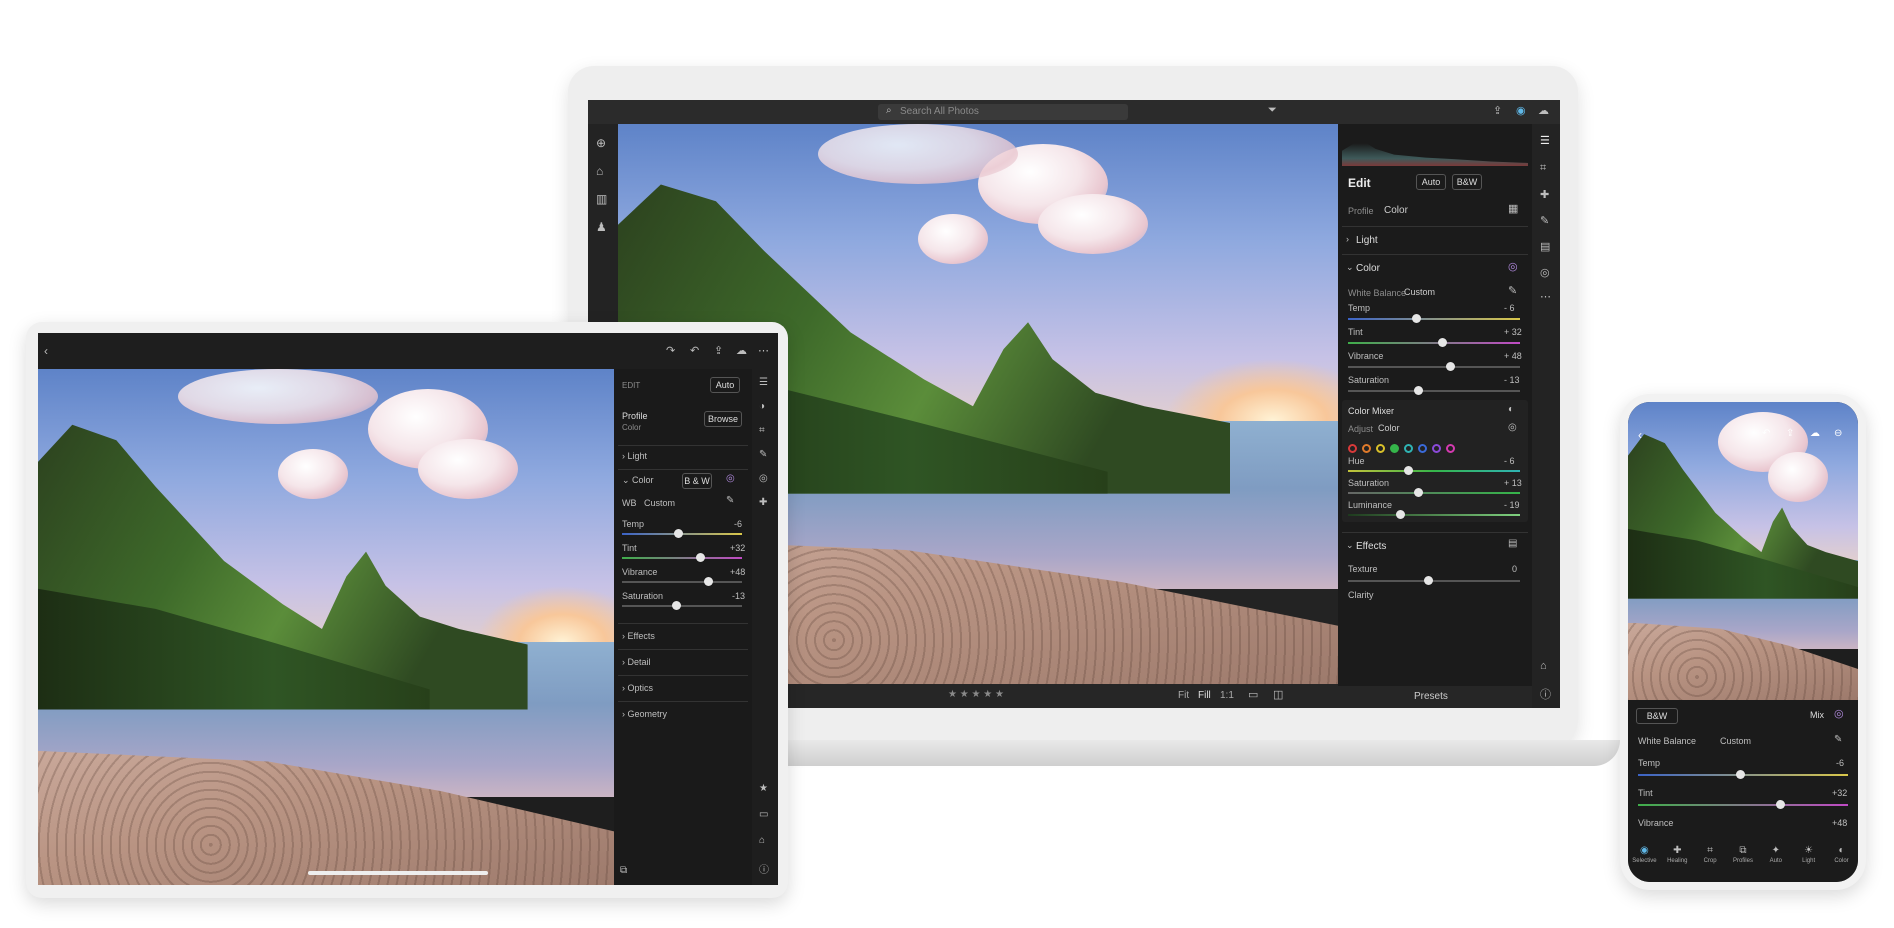  Describe the element at coordinates (1367, 240) in the screenshot. I see `section-light: Light` at that location.